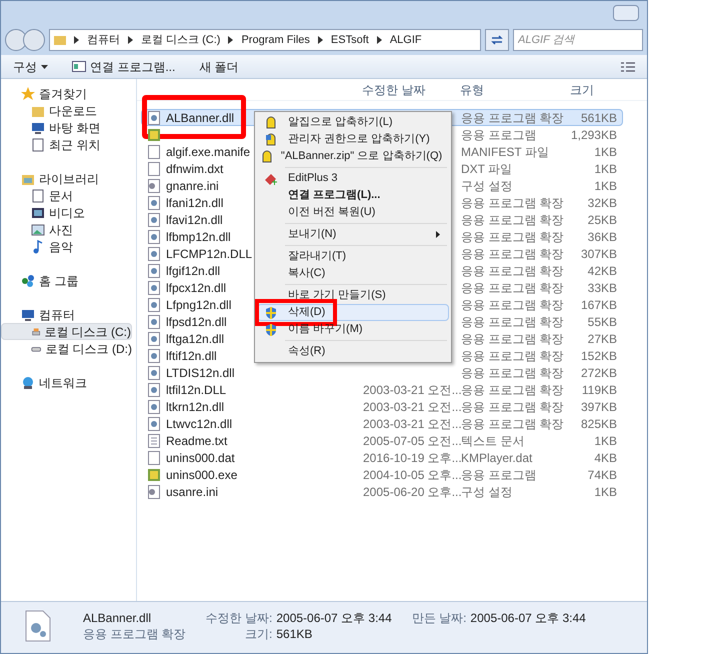  Describe the element at coordinates (486, 185) in the screenshot. I see `type-cell: 구성 설정` at that location.